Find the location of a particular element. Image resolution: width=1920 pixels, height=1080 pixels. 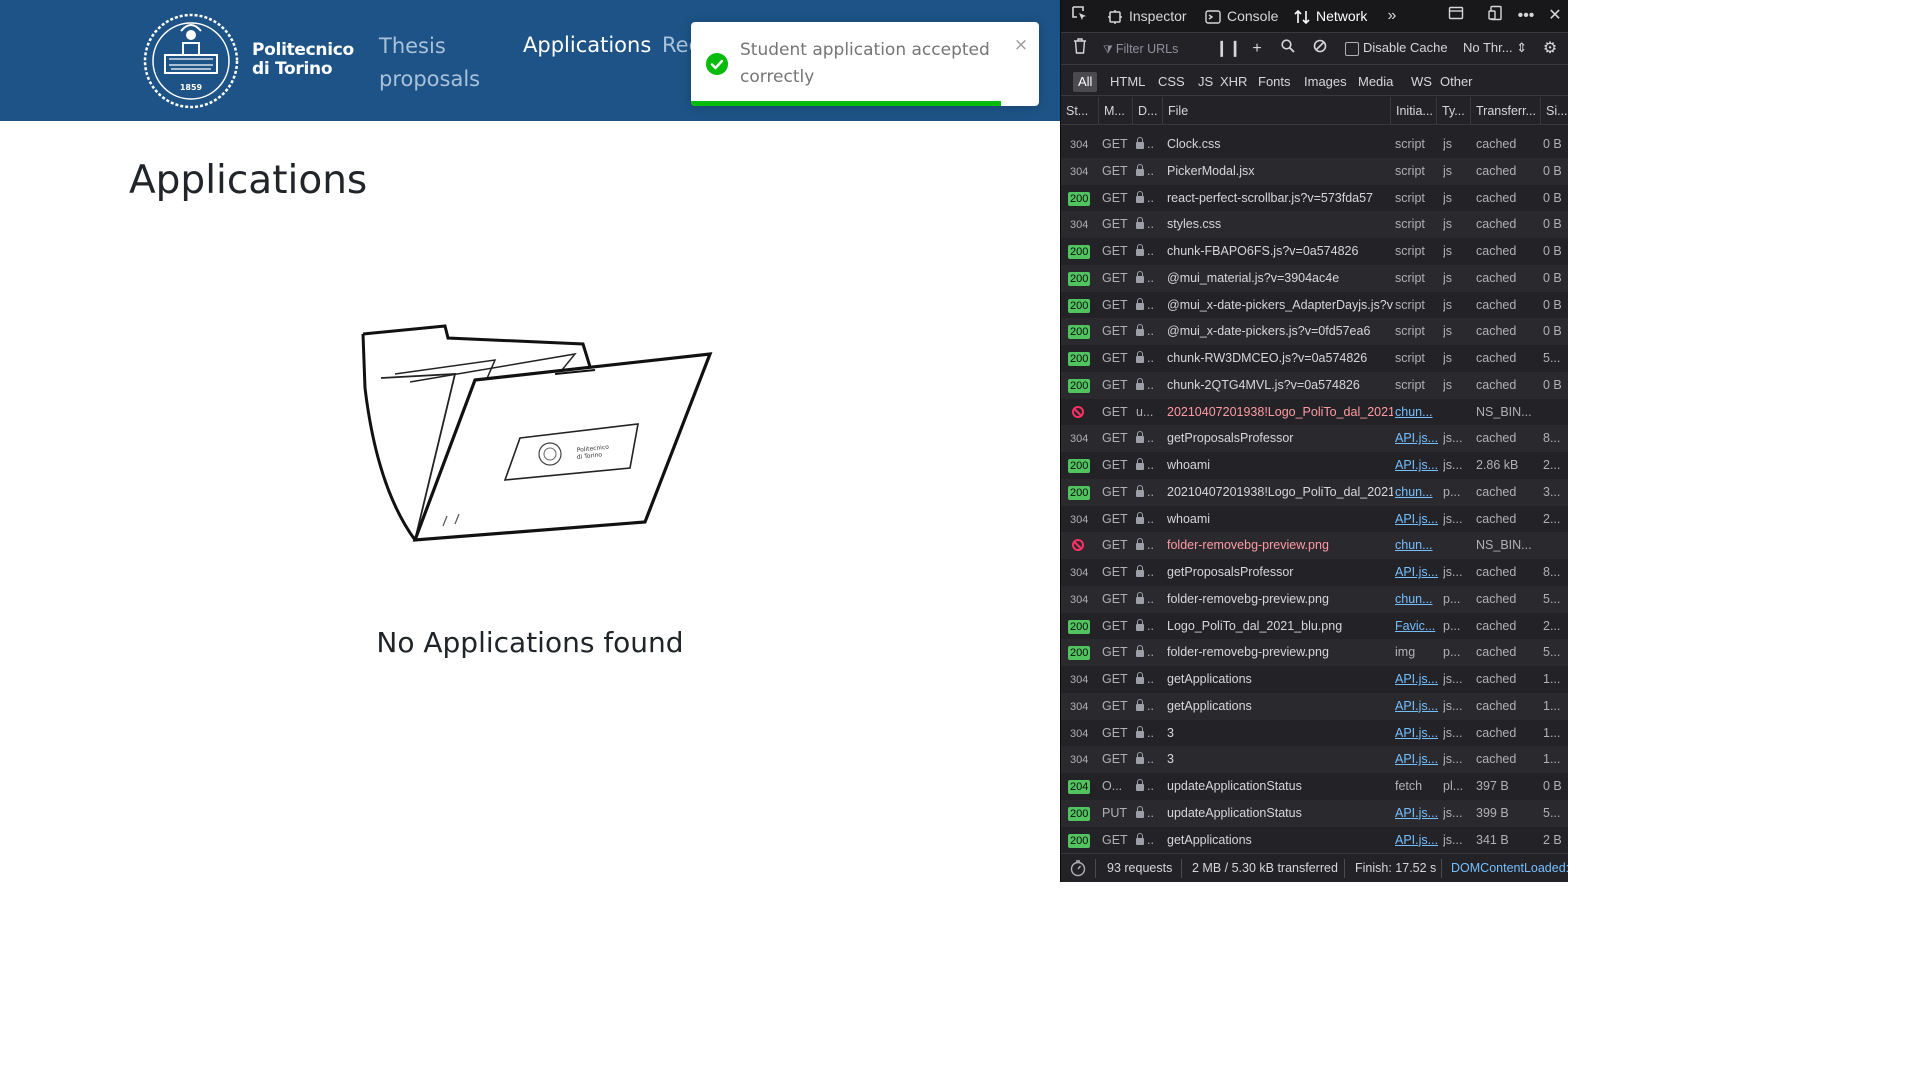

status-badge: 304 is located at coordinates (1079, 439).